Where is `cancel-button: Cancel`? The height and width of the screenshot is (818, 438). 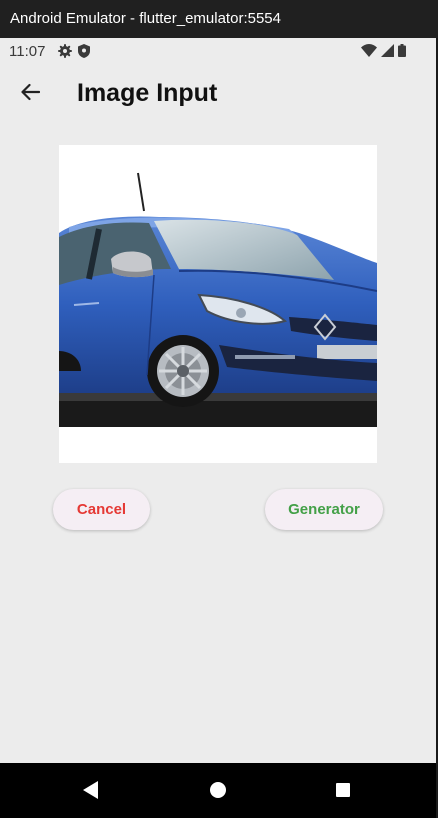
cancel-button: Cancel is located at coordinates (101, 509).